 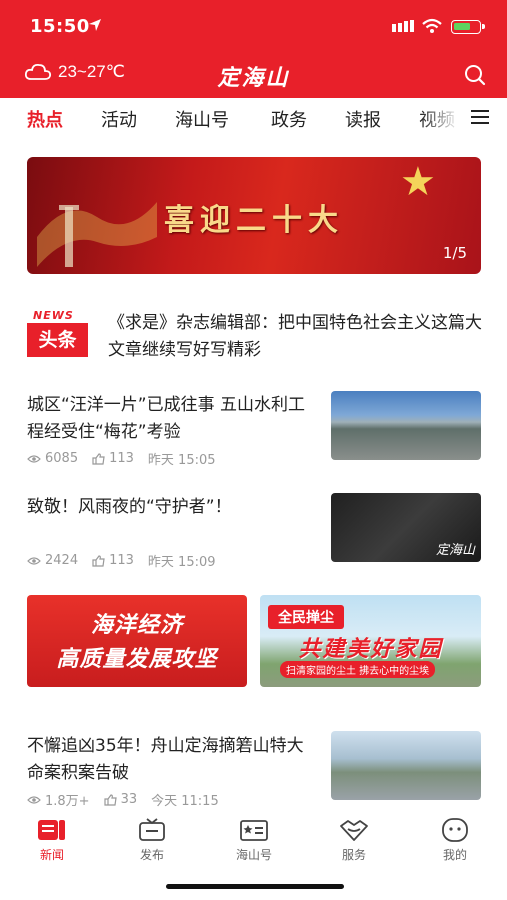 What do you see at coordinates (363, 119) in the screenshot?
I see `tab-newspaper: 读报` at bounding box center [363, 119].